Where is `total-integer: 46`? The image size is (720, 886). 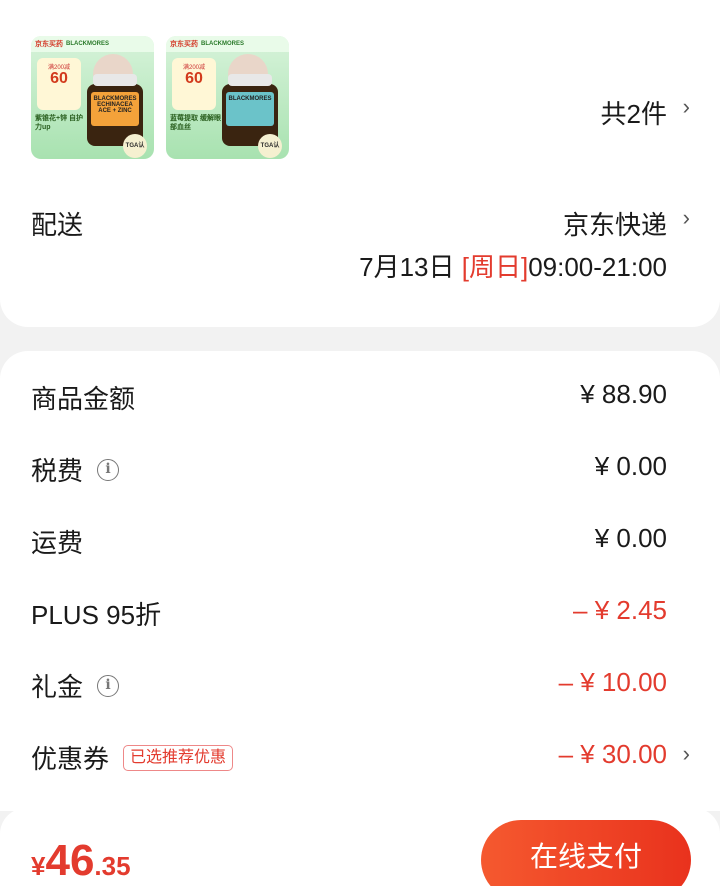
total-integer: 46 is located at coordinates (70, 860).